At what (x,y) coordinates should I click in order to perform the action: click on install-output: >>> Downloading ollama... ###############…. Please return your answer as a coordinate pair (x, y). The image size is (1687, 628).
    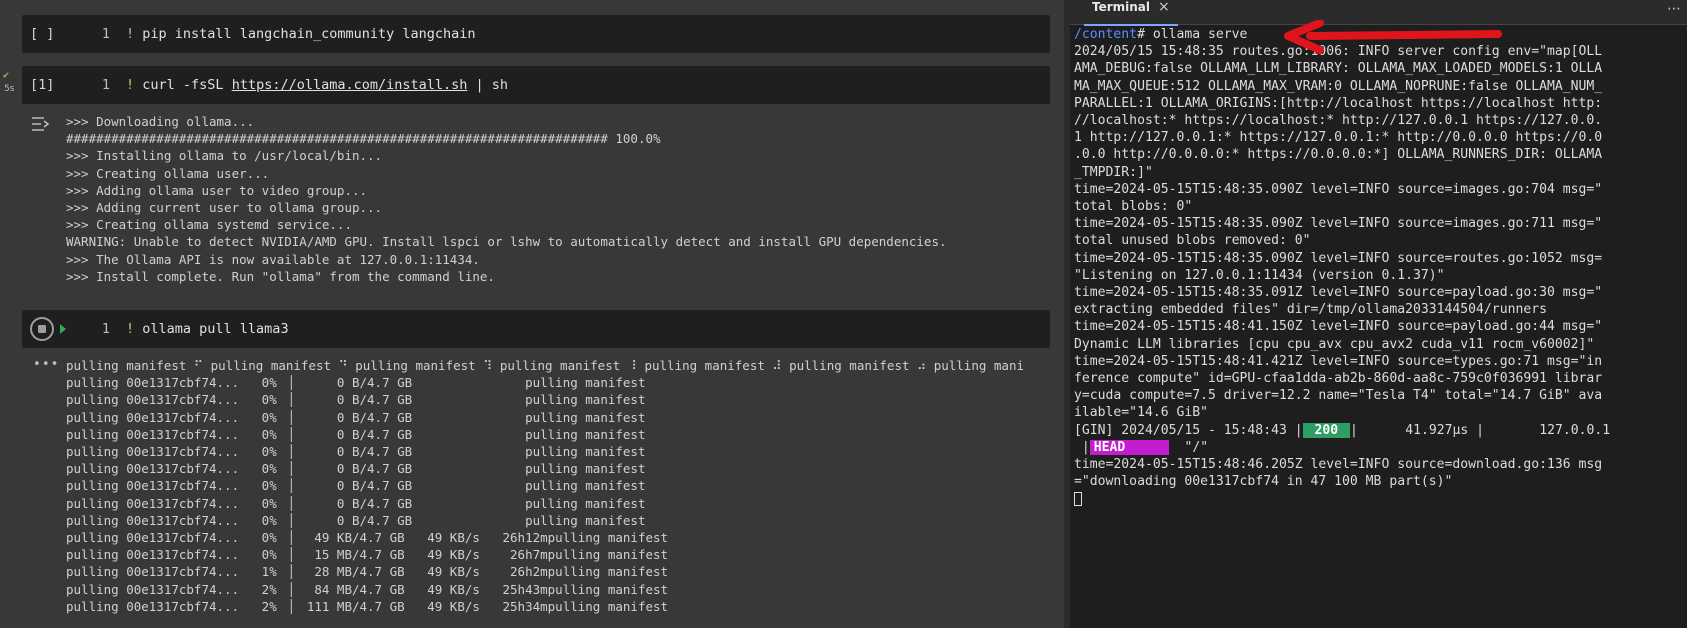
    Looking at the image, I should click on (506, 199).